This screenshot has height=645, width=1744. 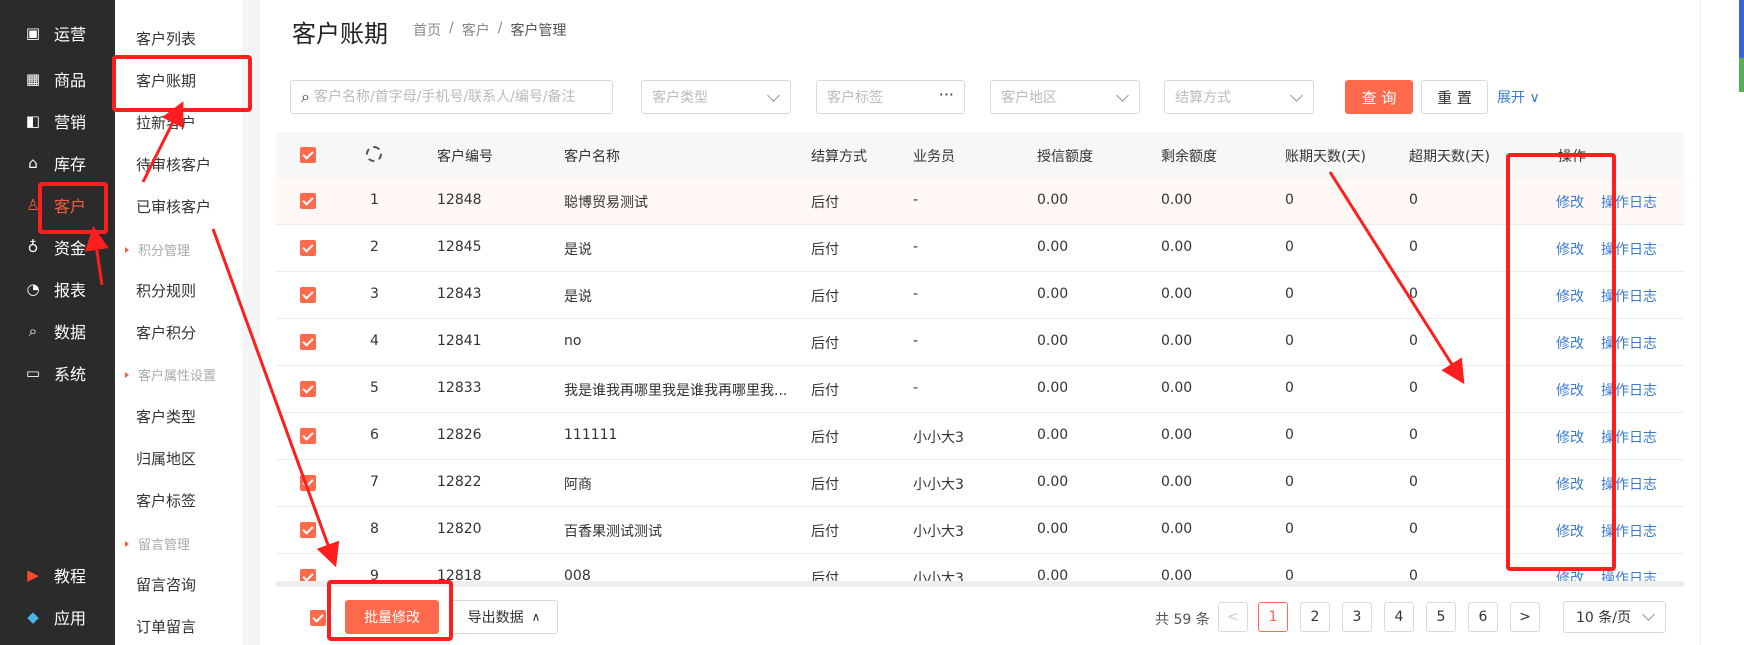 I want to click on triangle-icon, so click(x=127, y=374).